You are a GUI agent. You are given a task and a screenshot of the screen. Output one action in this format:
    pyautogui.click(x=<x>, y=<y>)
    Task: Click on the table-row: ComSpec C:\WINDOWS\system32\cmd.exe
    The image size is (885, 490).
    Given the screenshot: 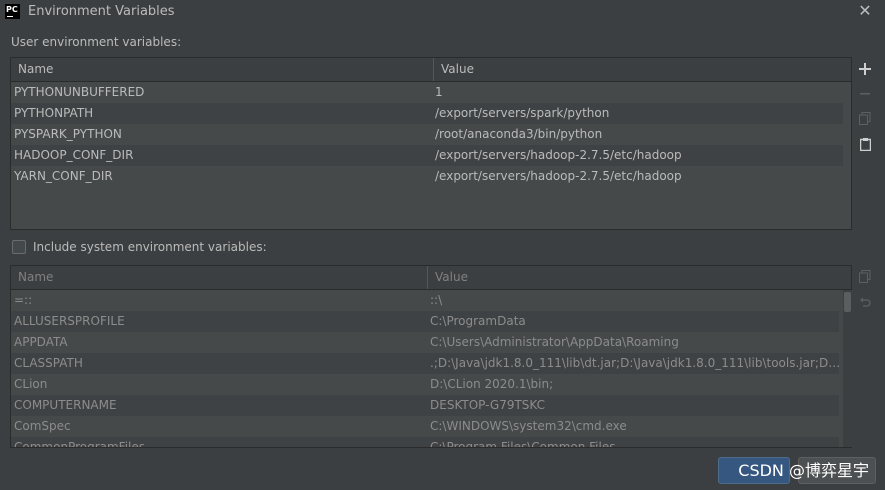 What is the action you would take?
    pyautogui.click(x=425, y=426)
    